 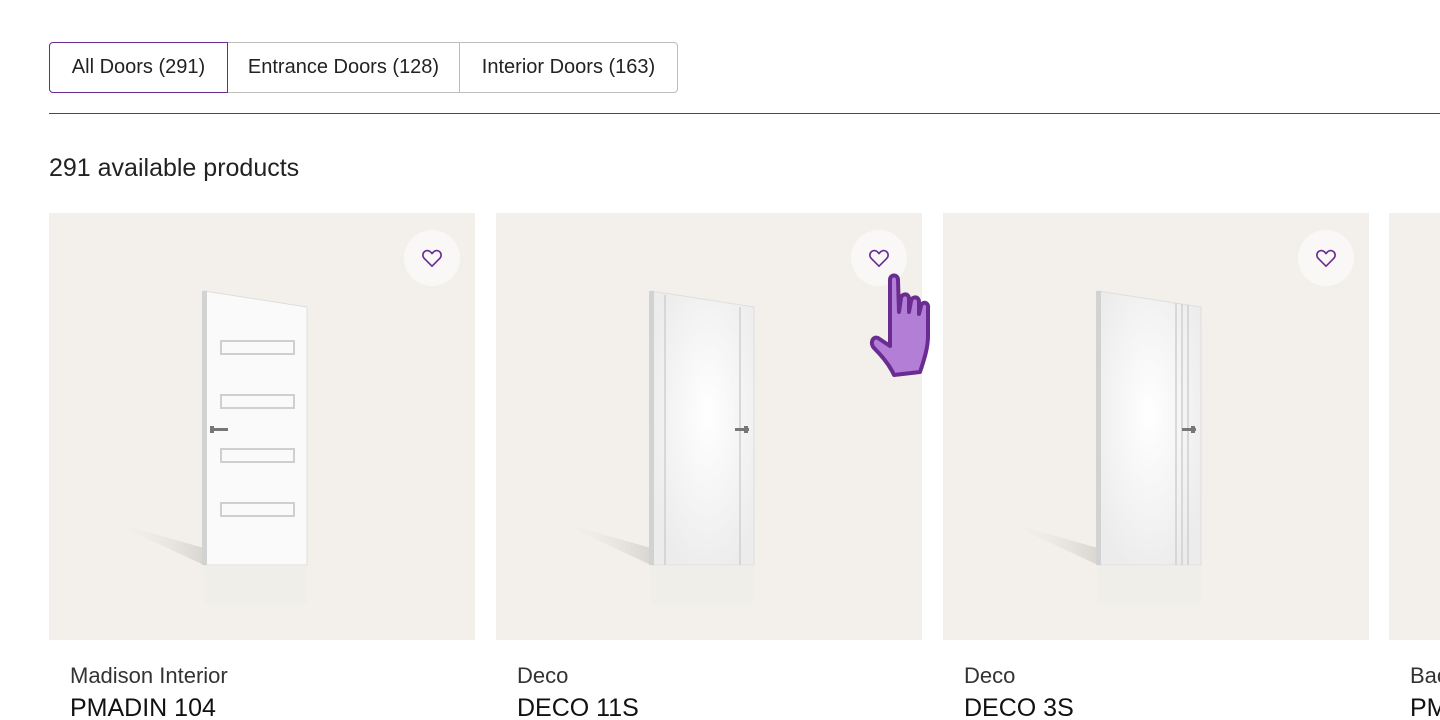 What do you see at coordinates (174, 168) in the screenshot?
I see `product-count: 291 available products` at bounding box center [174, 168].